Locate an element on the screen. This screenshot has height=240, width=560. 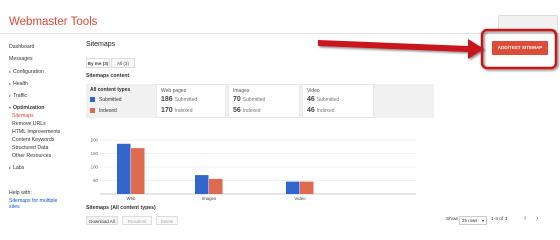
stat-header: Web pages is located at coordinates (174, 91).